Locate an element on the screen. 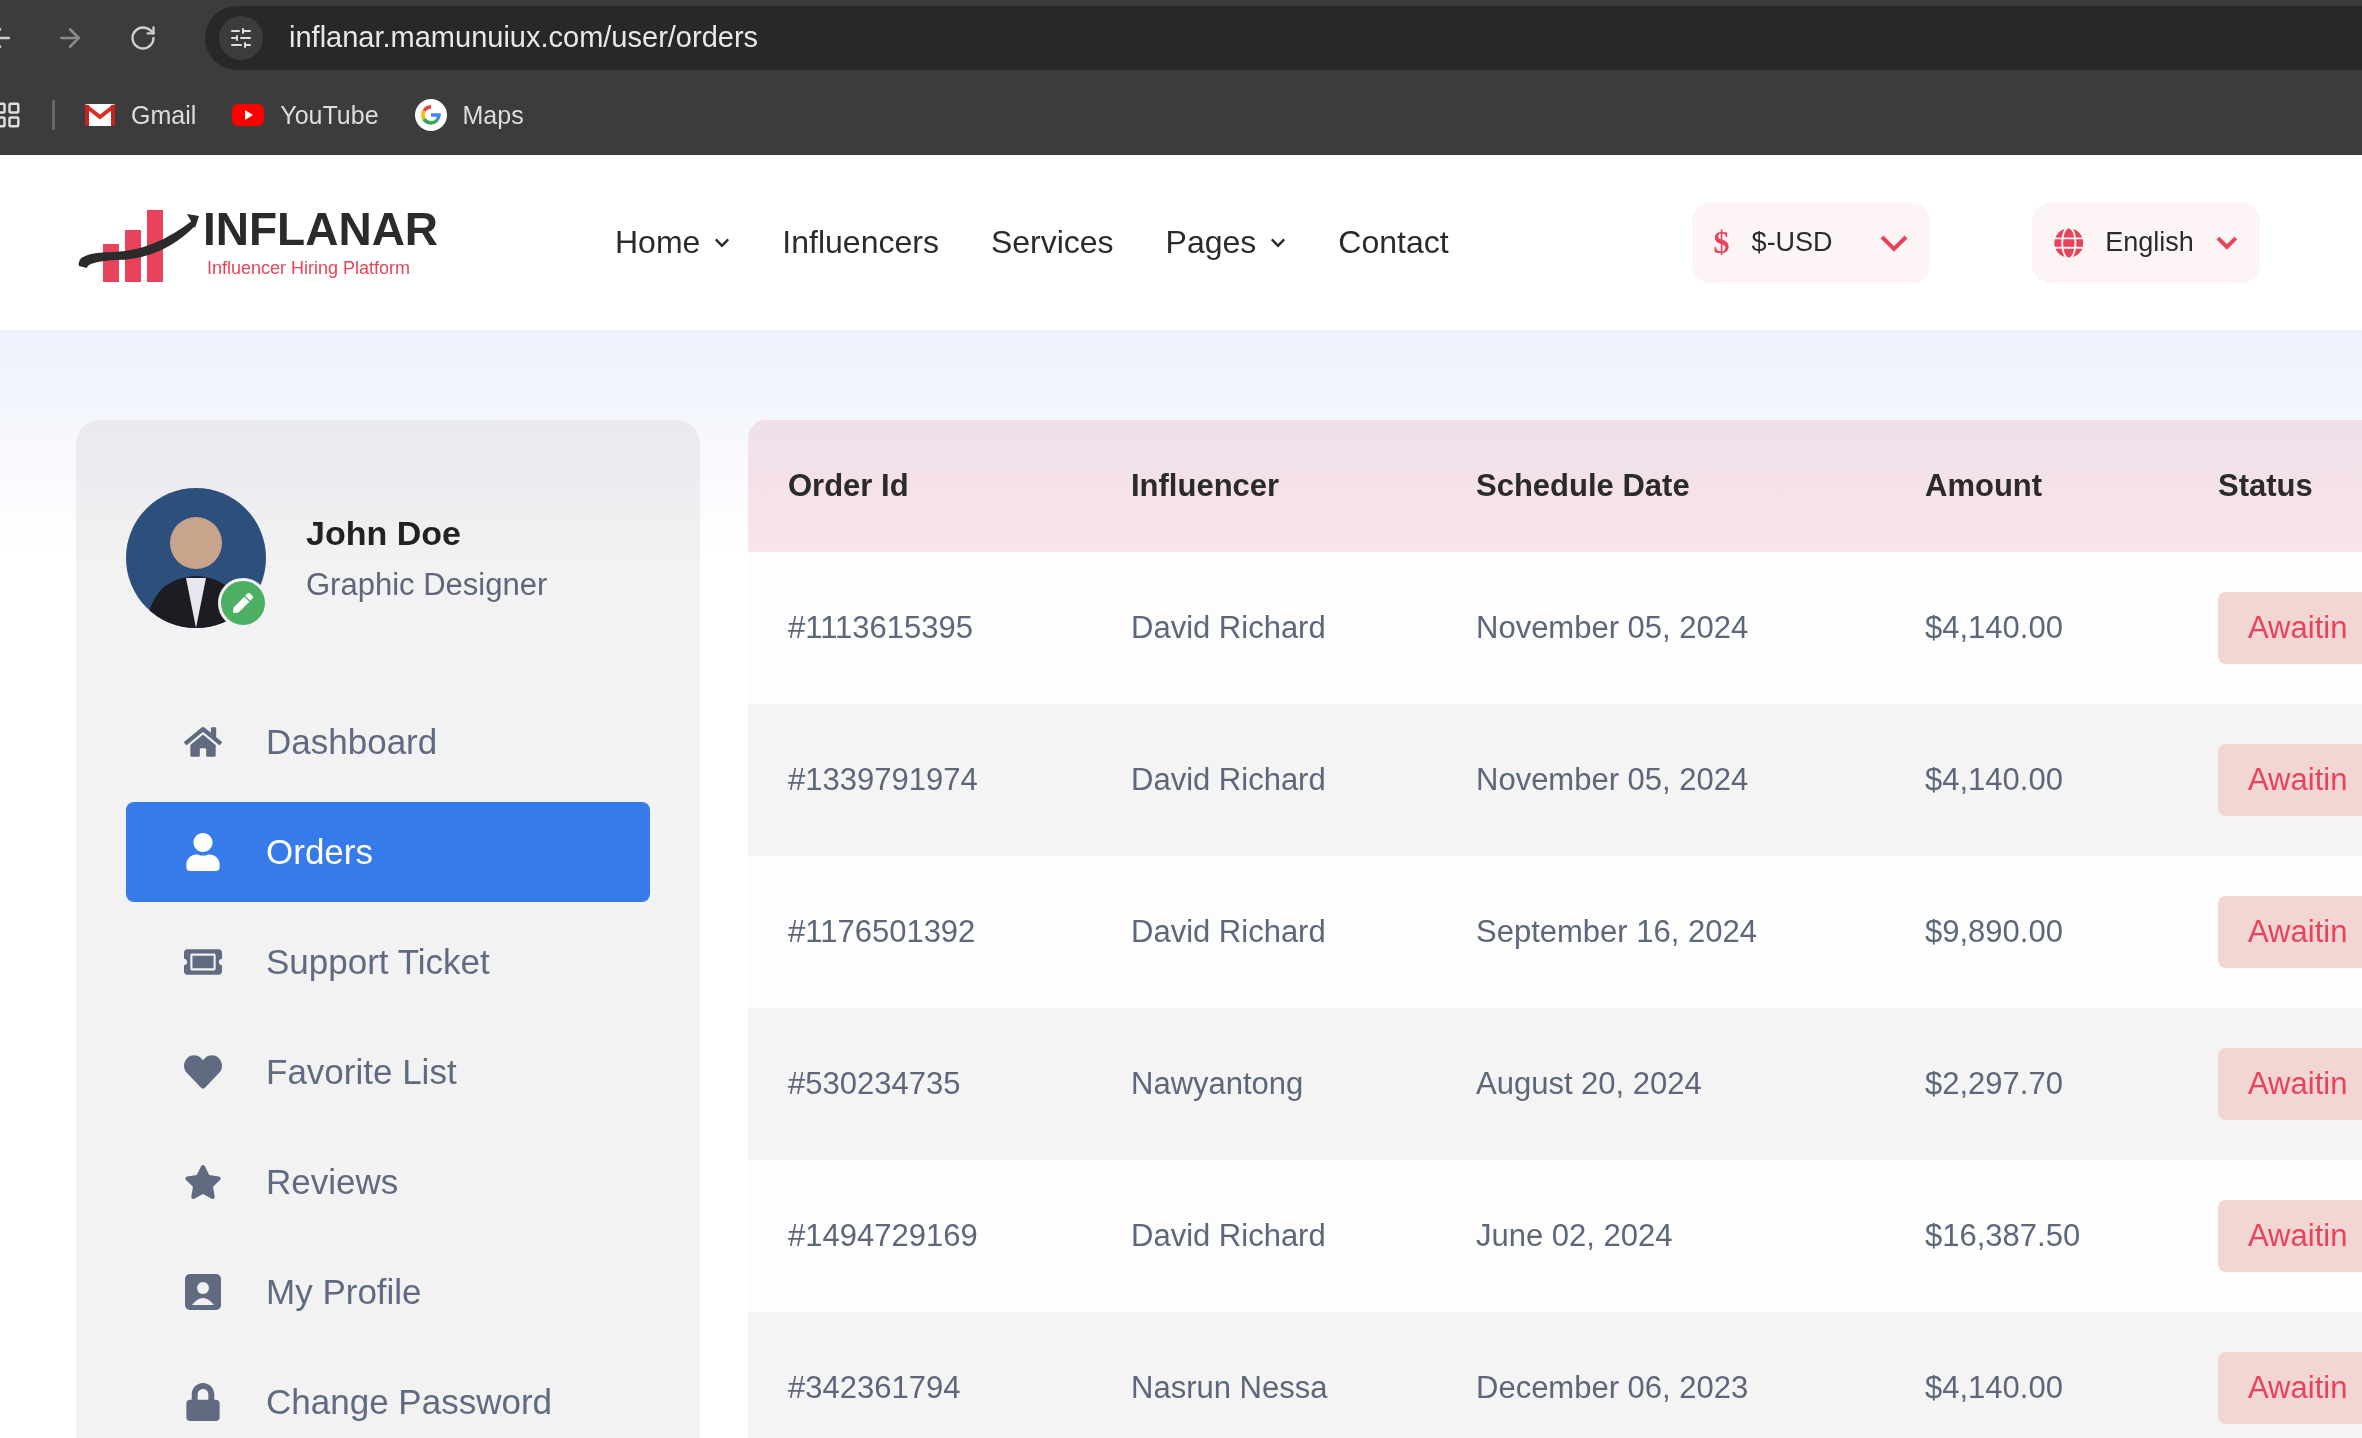  sidebar-item: Change Password is located at coordinates (388, 1395).